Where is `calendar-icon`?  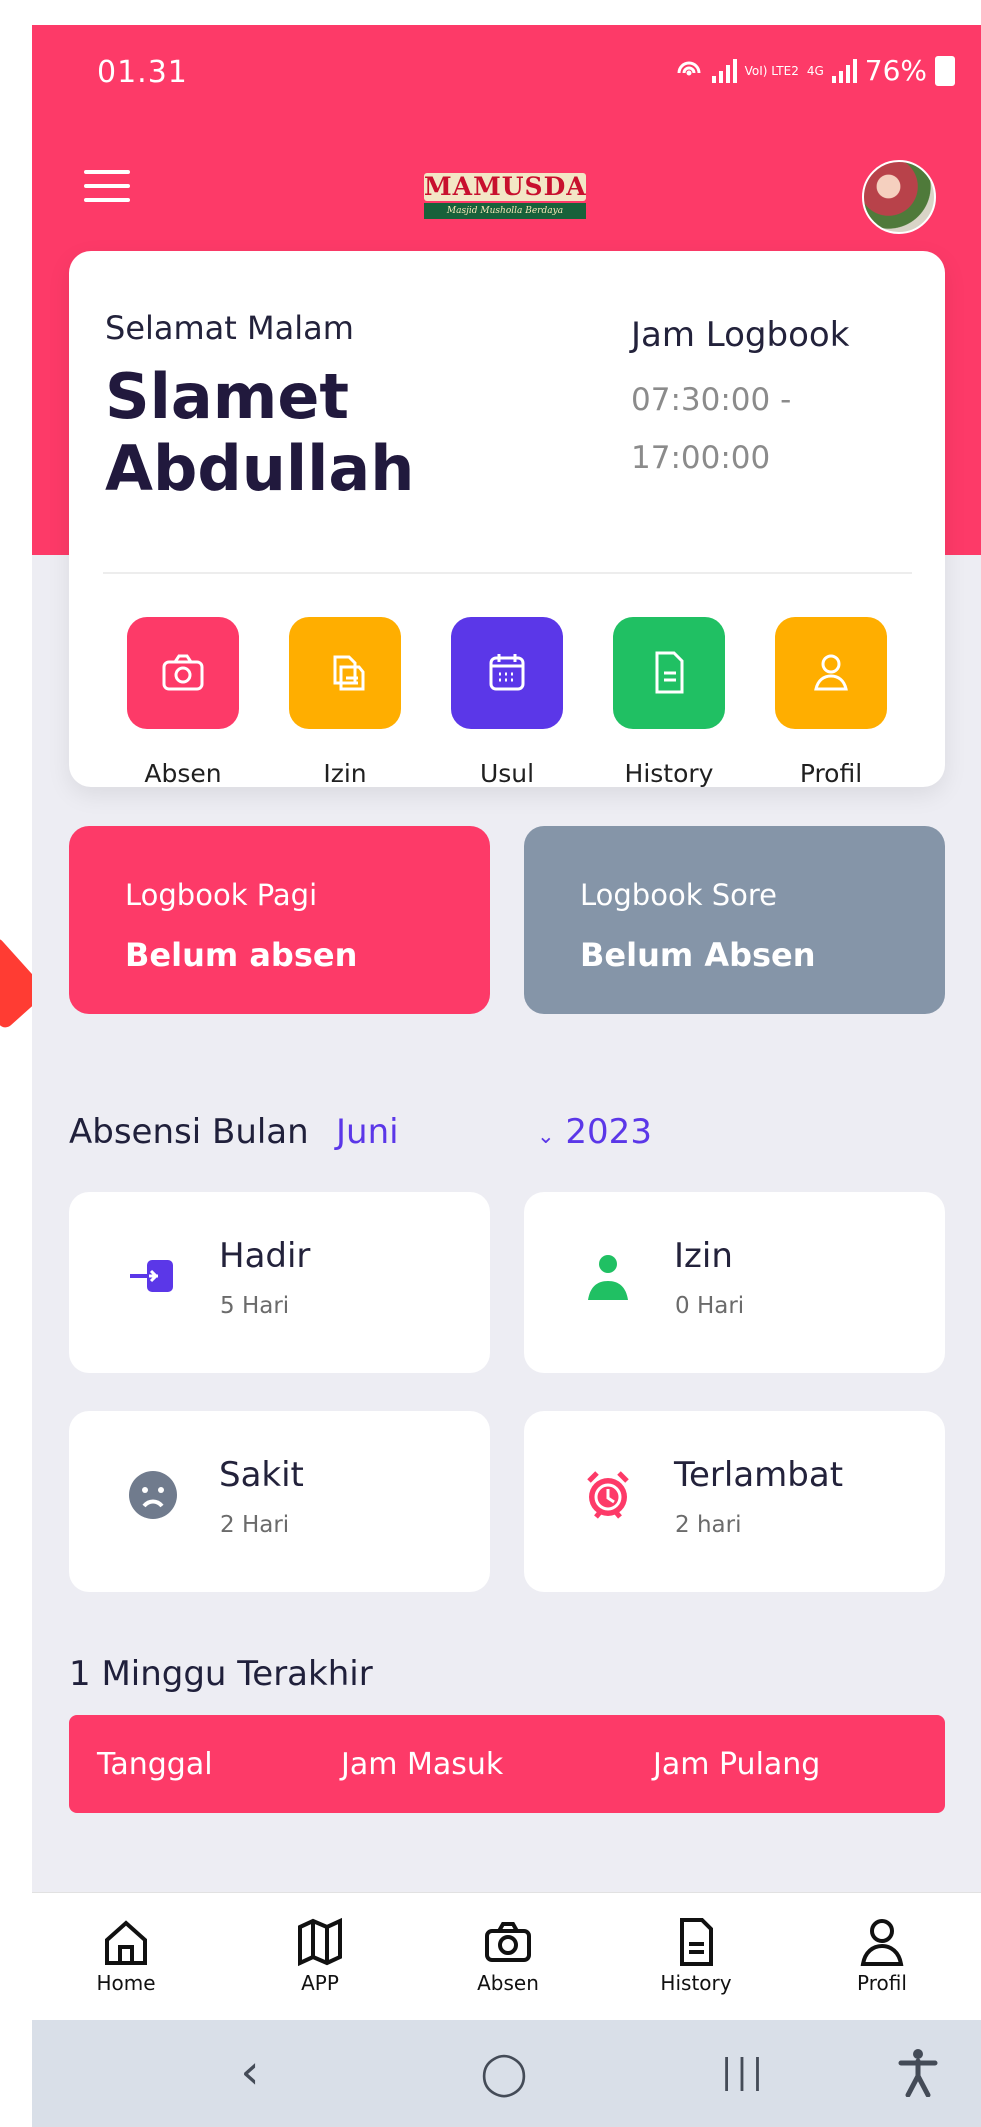 calendar-icon is located at coordinates (507, 673).